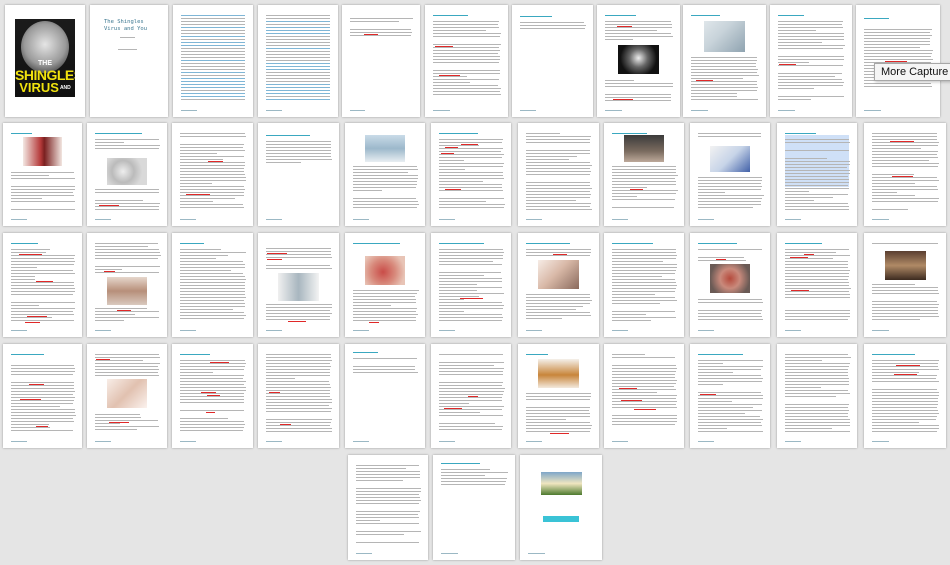 This screenshot has width=950, height=565. I want to click on cover-title-virus-you: VIRUSANDYOU, so click(45, 88).